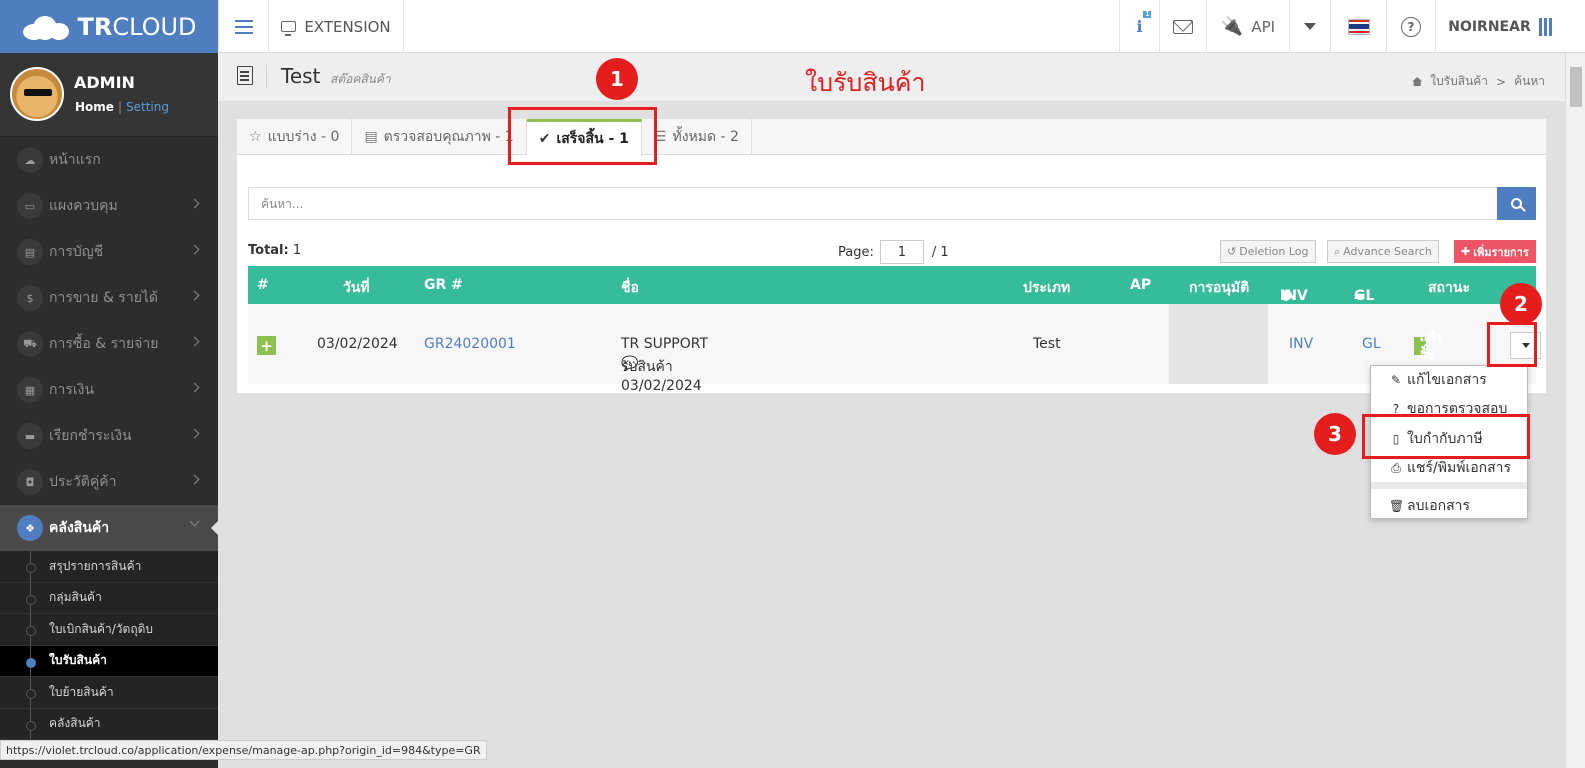  I want to click on setting-link: Setting, so click(147, 107).